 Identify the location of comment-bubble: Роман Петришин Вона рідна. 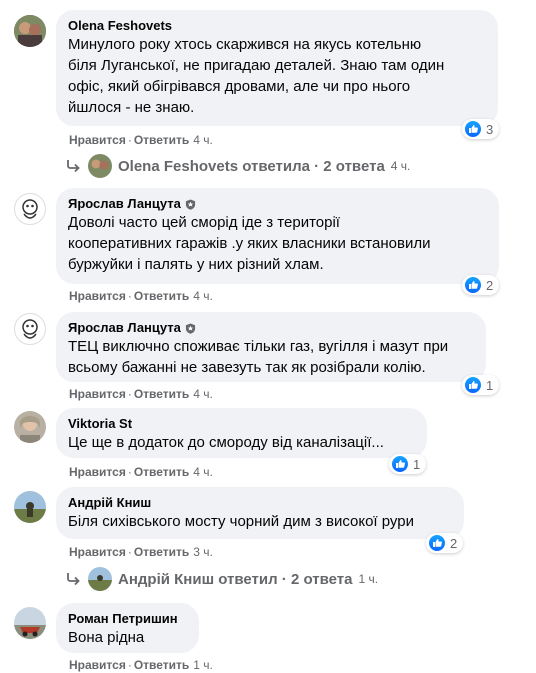
(127, 628).